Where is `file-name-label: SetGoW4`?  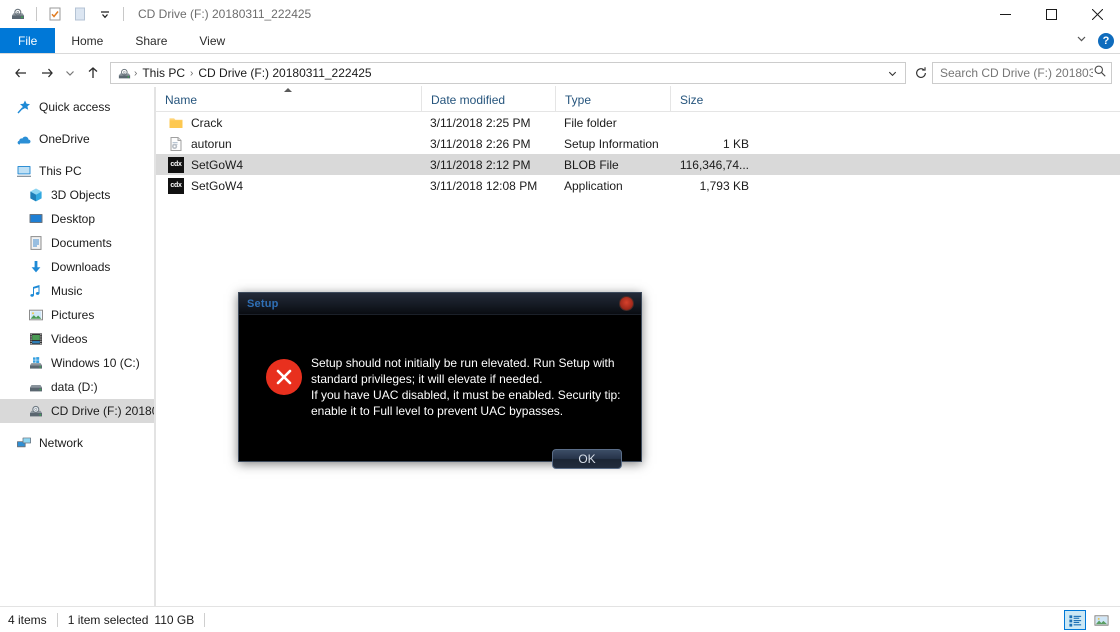 file-name-label: SetGoW4 is located at coordinates (217, 164).